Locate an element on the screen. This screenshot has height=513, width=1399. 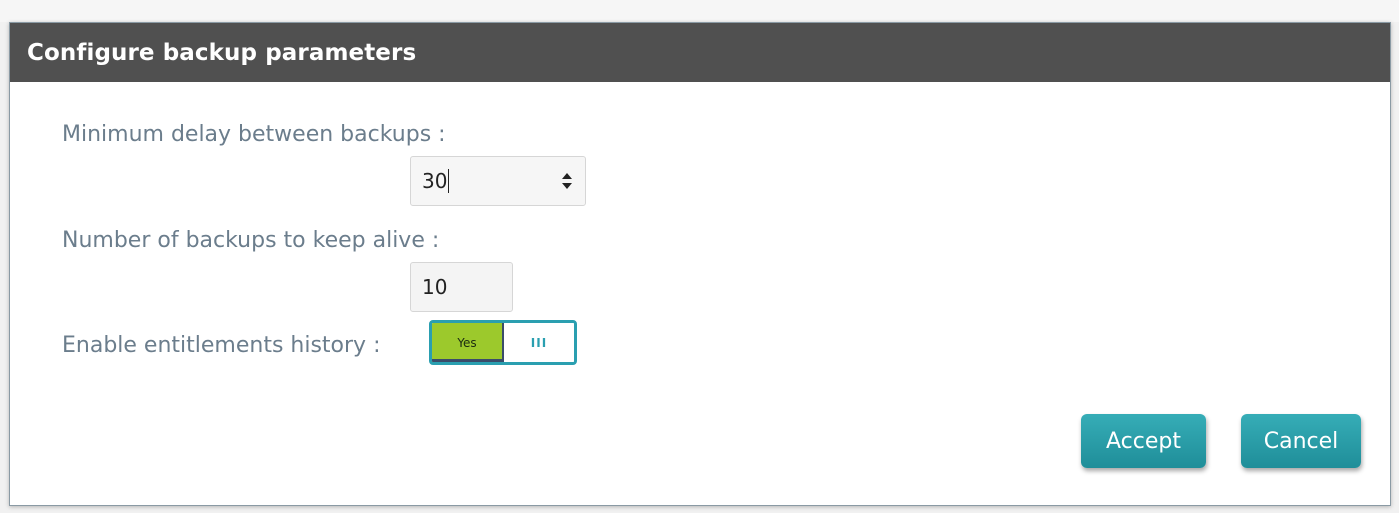
keep-alive-value: 10 is located at coordinates (435, 287).